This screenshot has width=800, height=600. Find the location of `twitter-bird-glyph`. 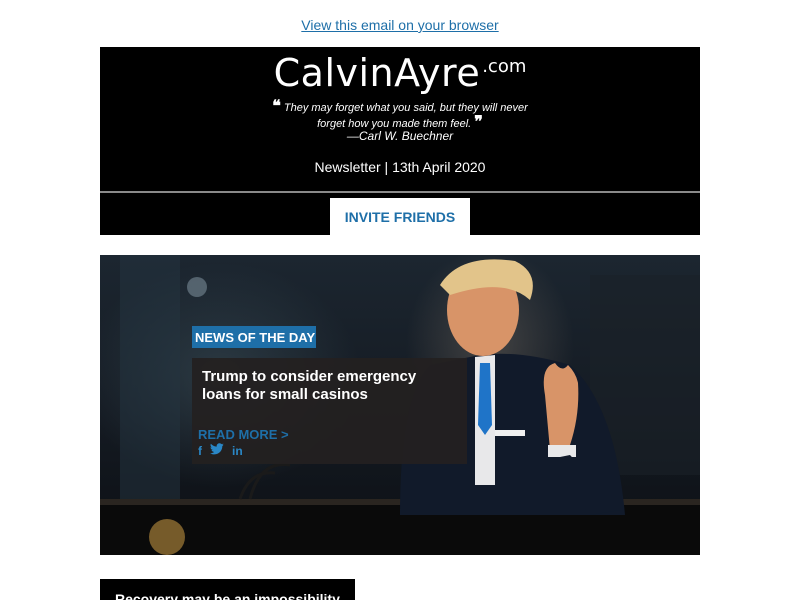

twitter-bird-glyph is located at coordinates (217, 449).